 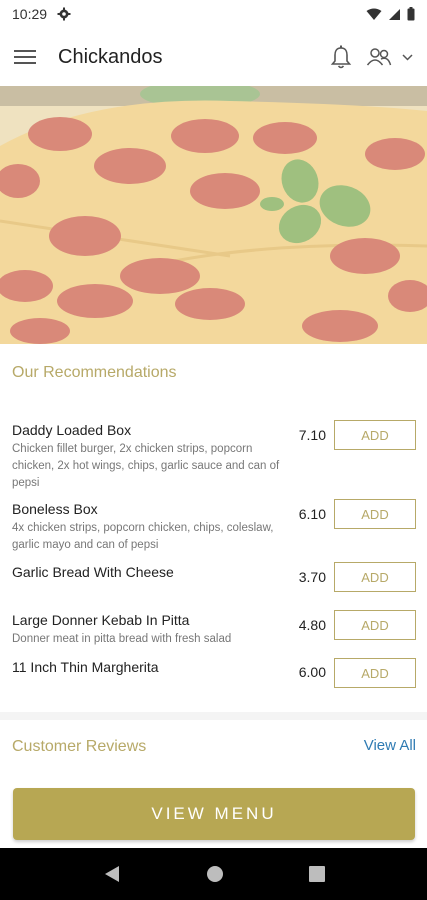 I want to click on recommendations-title: Our Recommendations, so click(x=94, y=372).